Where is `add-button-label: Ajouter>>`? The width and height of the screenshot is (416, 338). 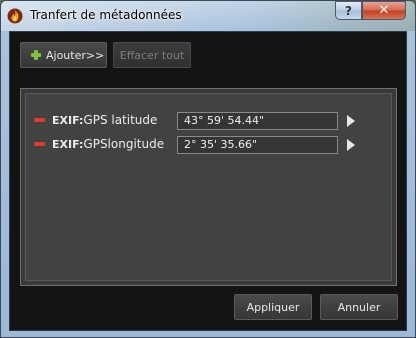 add-button-label: Ajouter>> is located at coordinates (75, 55).